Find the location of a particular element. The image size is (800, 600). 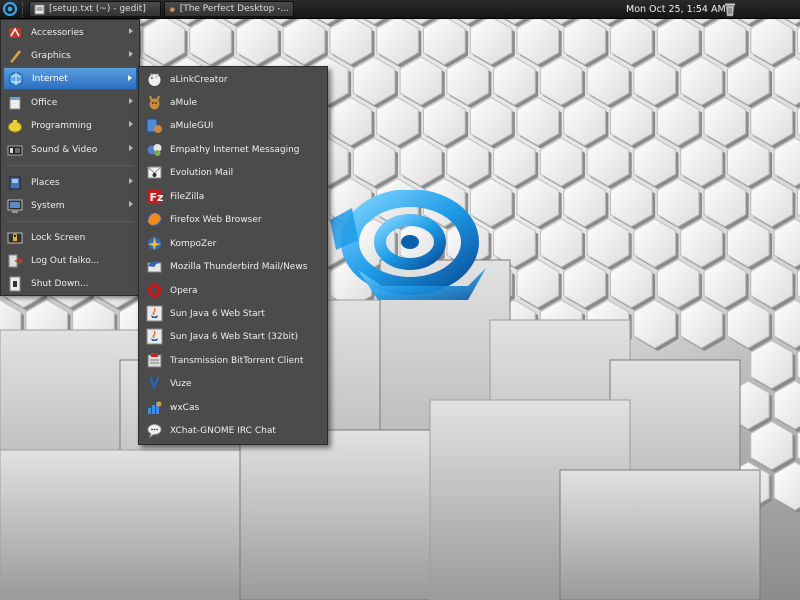

accessories-icon is located at coordinates (15, 33).